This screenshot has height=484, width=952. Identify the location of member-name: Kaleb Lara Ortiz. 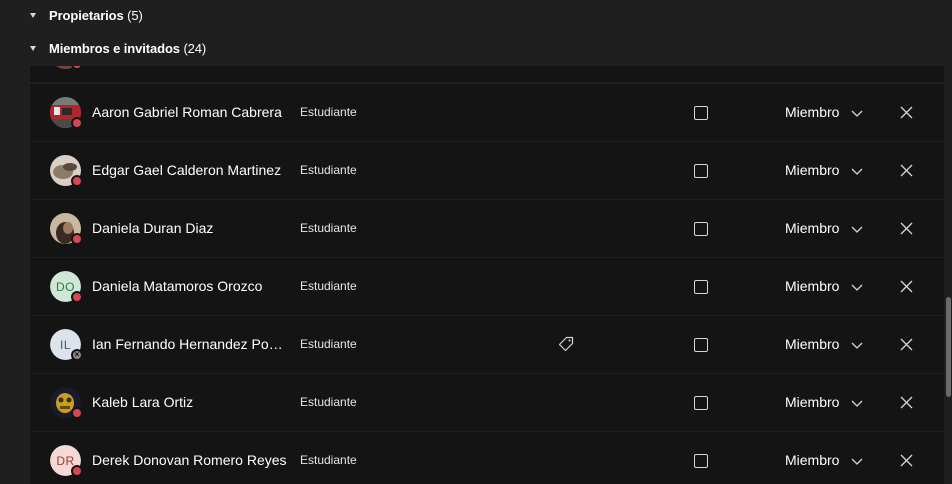
(143, 402).